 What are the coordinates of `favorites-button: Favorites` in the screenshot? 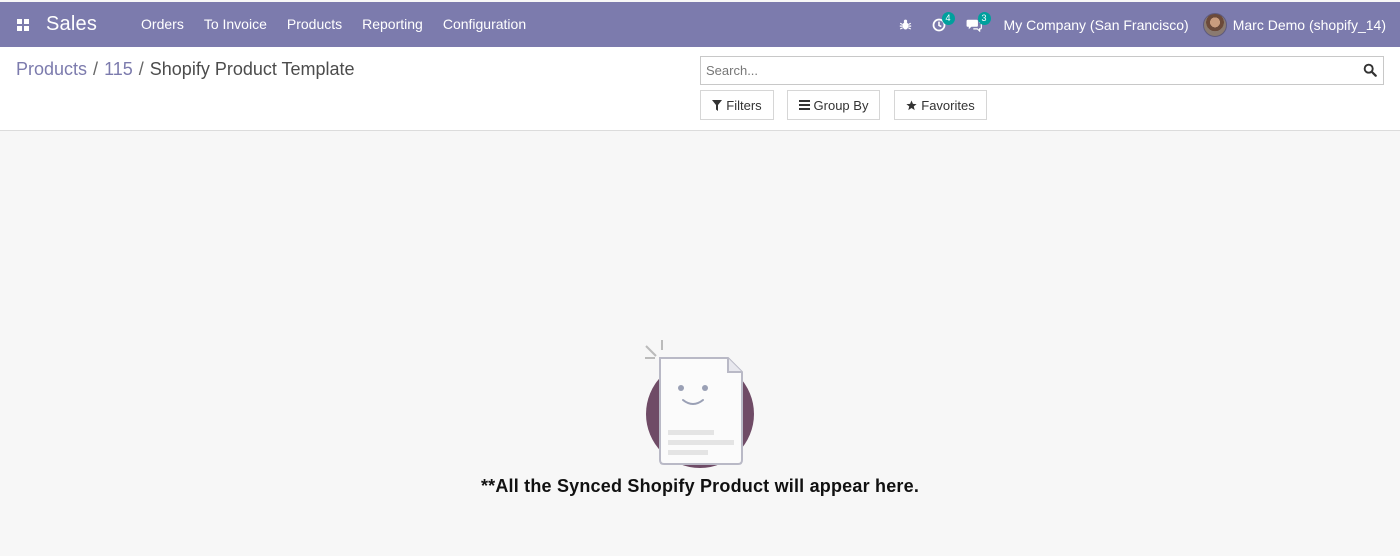 It's located at (940, 105).